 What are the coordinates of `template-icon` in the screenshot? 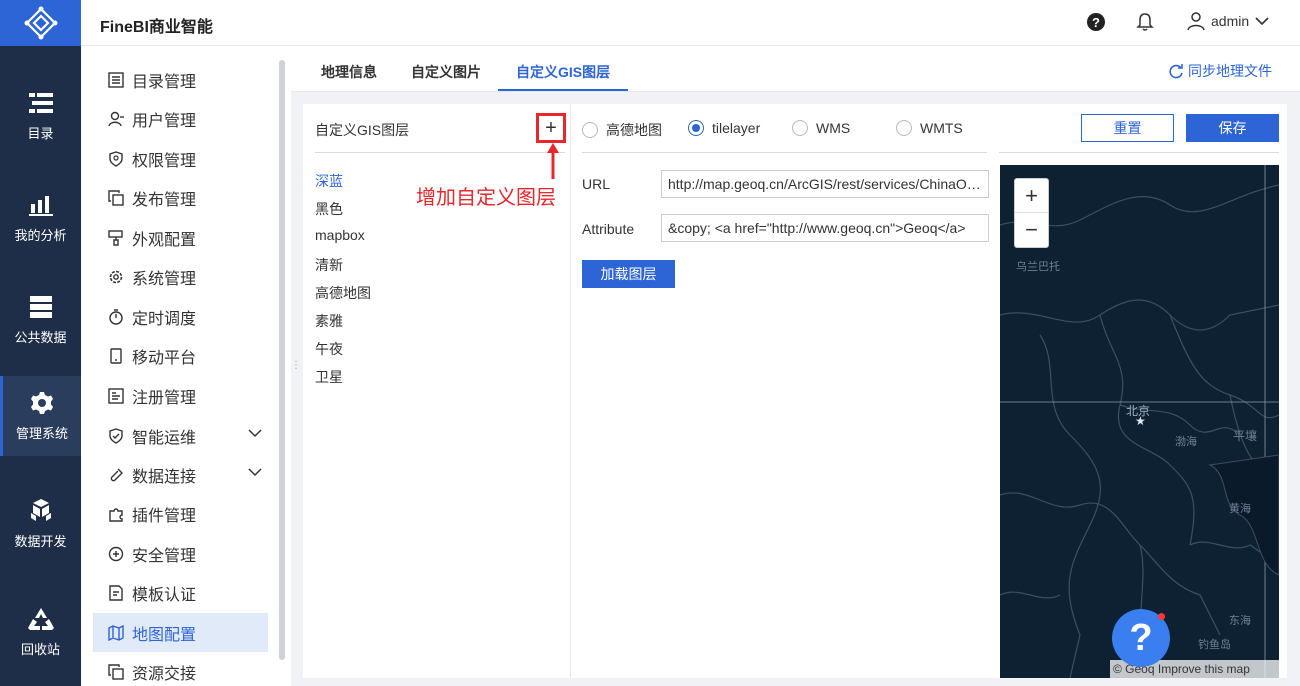 It's located at (116, 593).